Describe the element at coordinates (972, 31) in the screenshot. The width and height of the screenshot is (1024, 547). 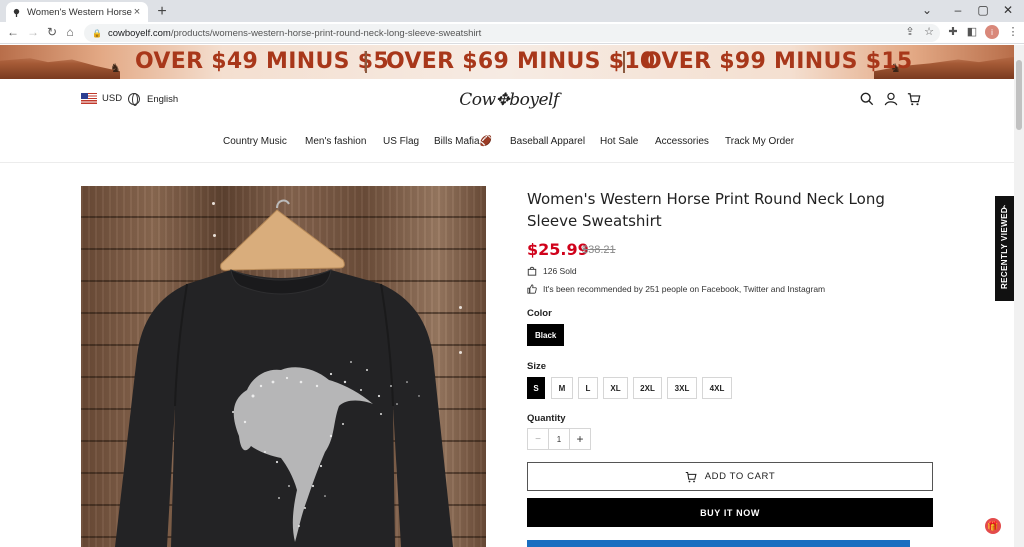
I see `side-panel-icon: ◧` at that location.